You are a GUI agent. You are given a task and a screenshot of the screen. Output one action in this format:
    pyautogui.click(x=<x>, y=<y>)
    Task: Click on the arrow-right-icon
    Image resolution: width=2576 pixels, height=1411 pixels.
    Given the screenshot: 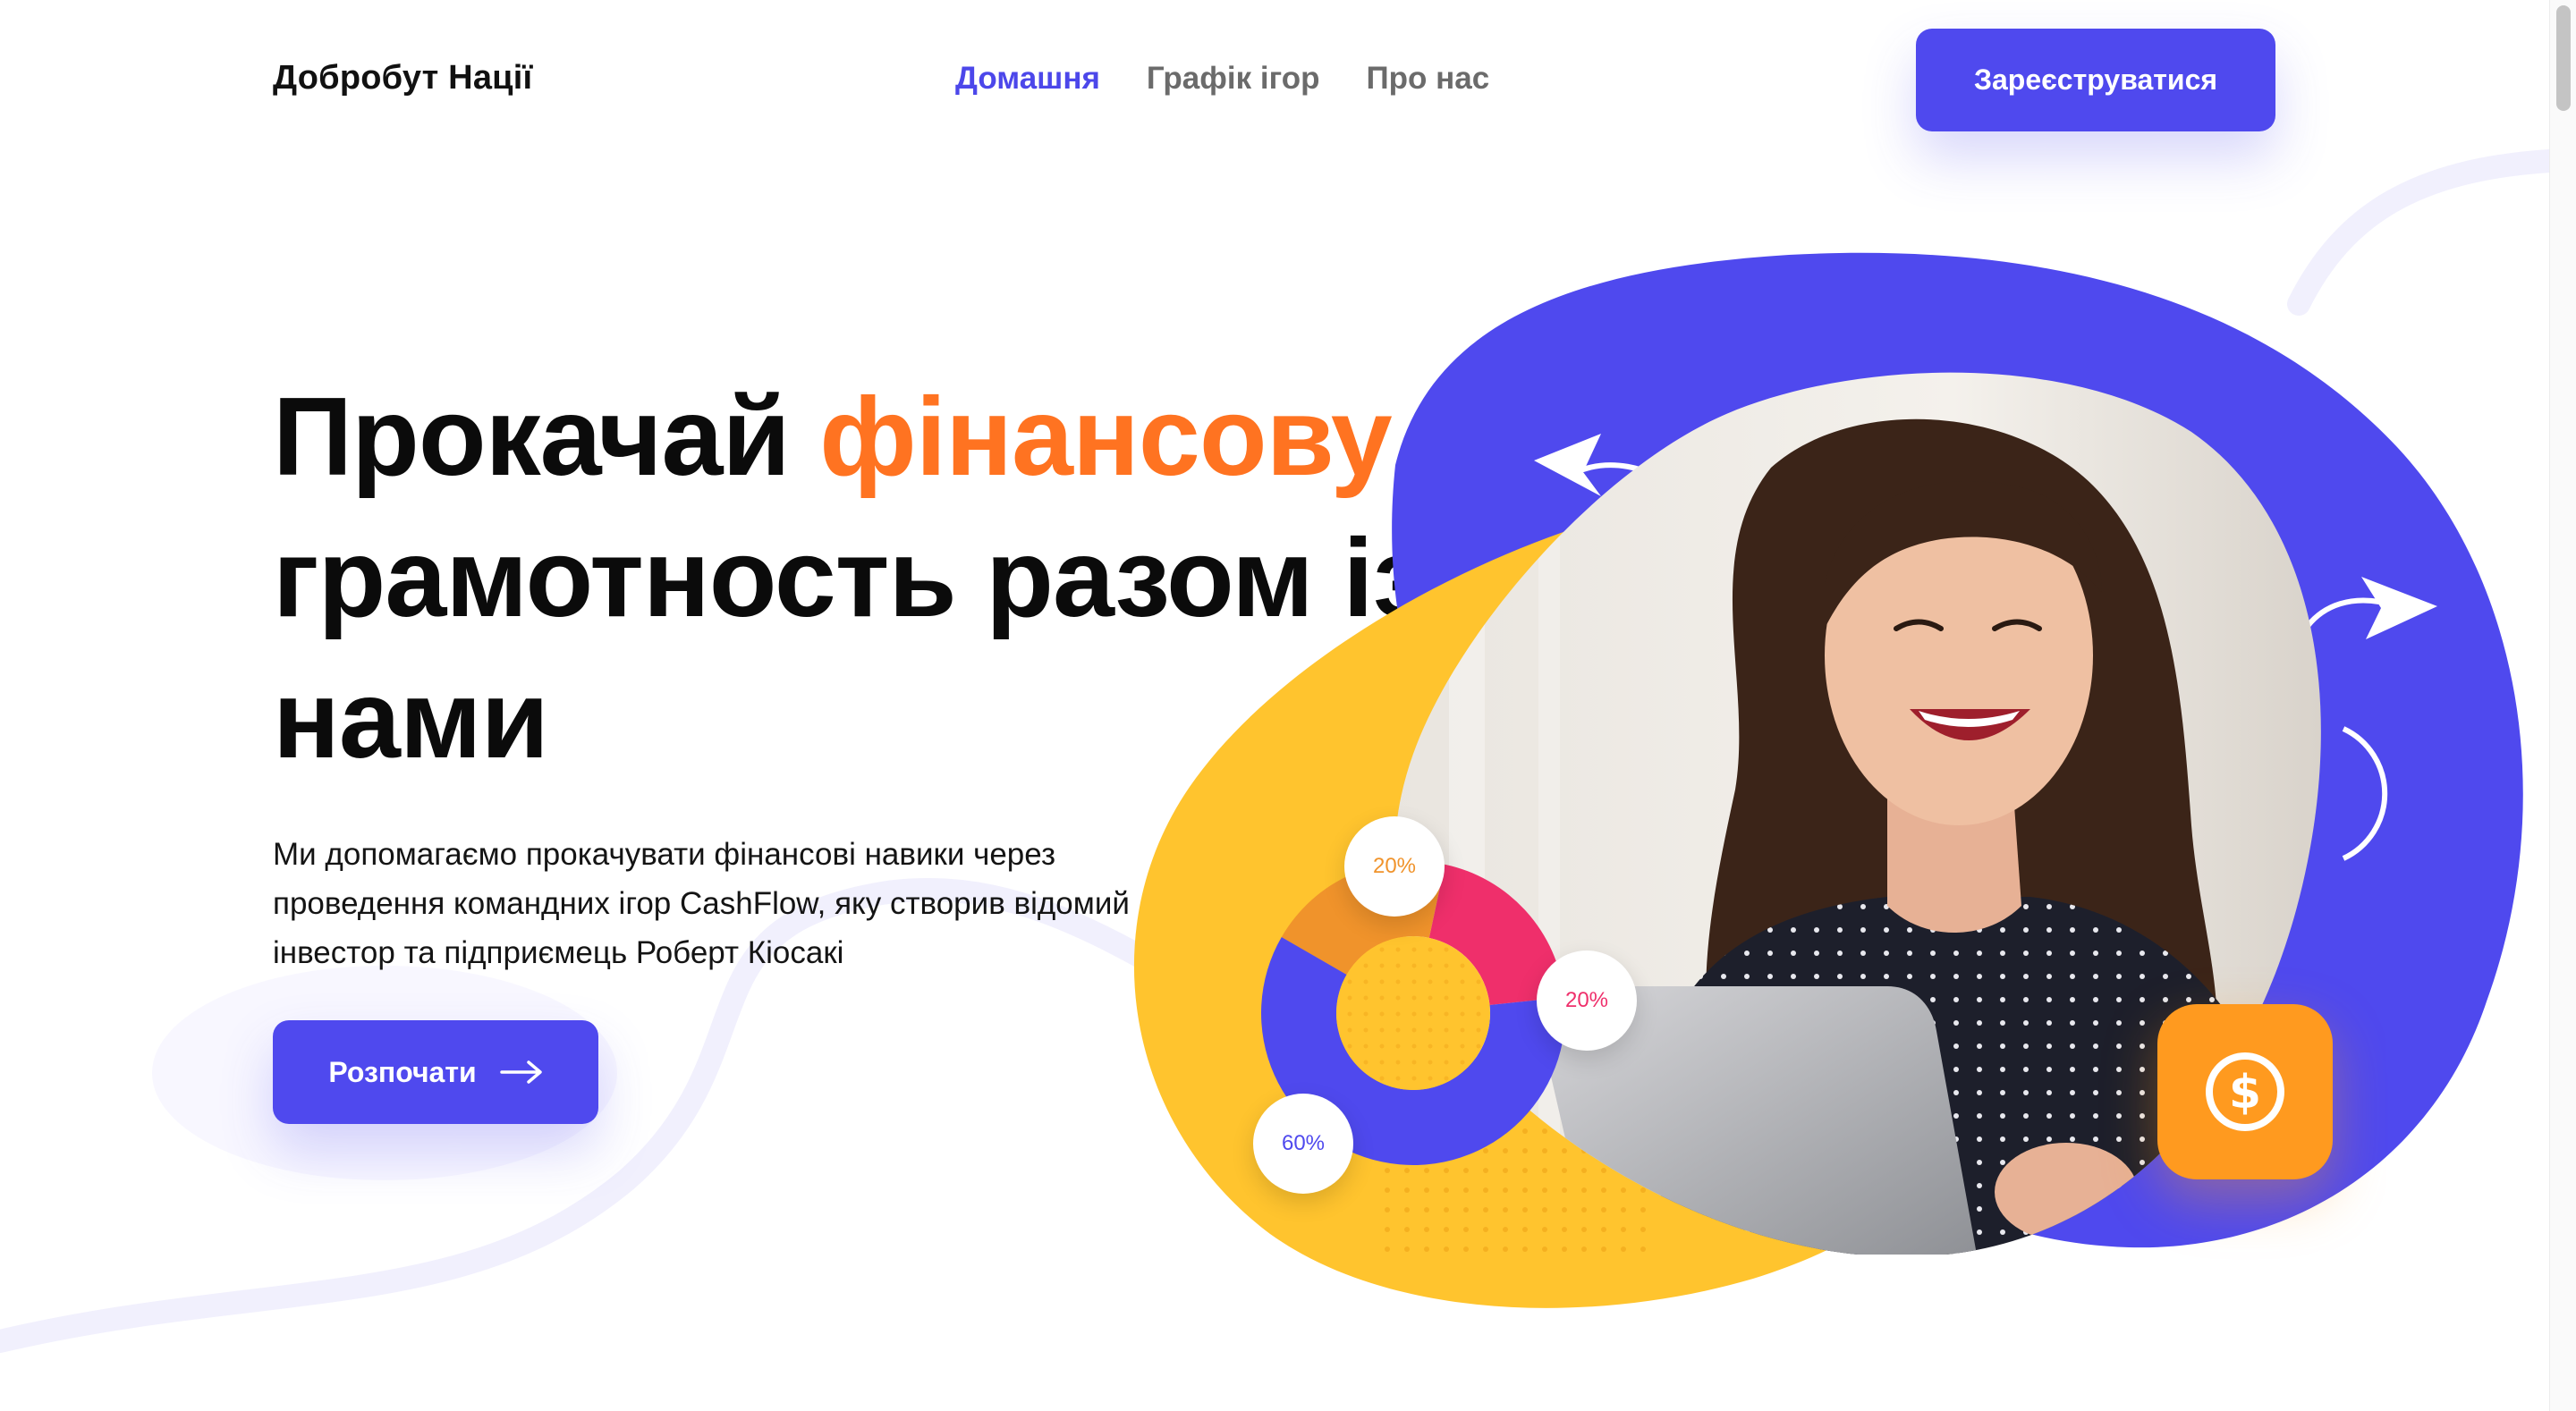 What is the action you would take?
    pyautogui.click(x=521, y=1073)
    